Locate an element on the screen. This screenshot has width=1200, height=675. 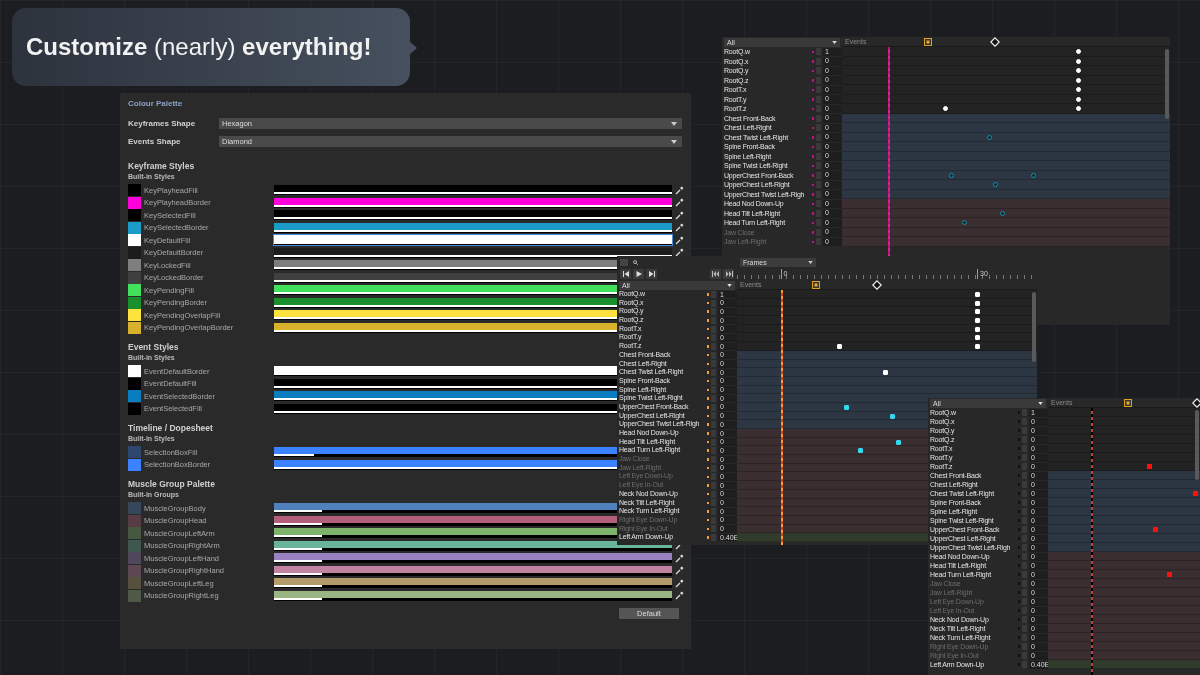
skip-back-icon is located at coordinates (625, 273).